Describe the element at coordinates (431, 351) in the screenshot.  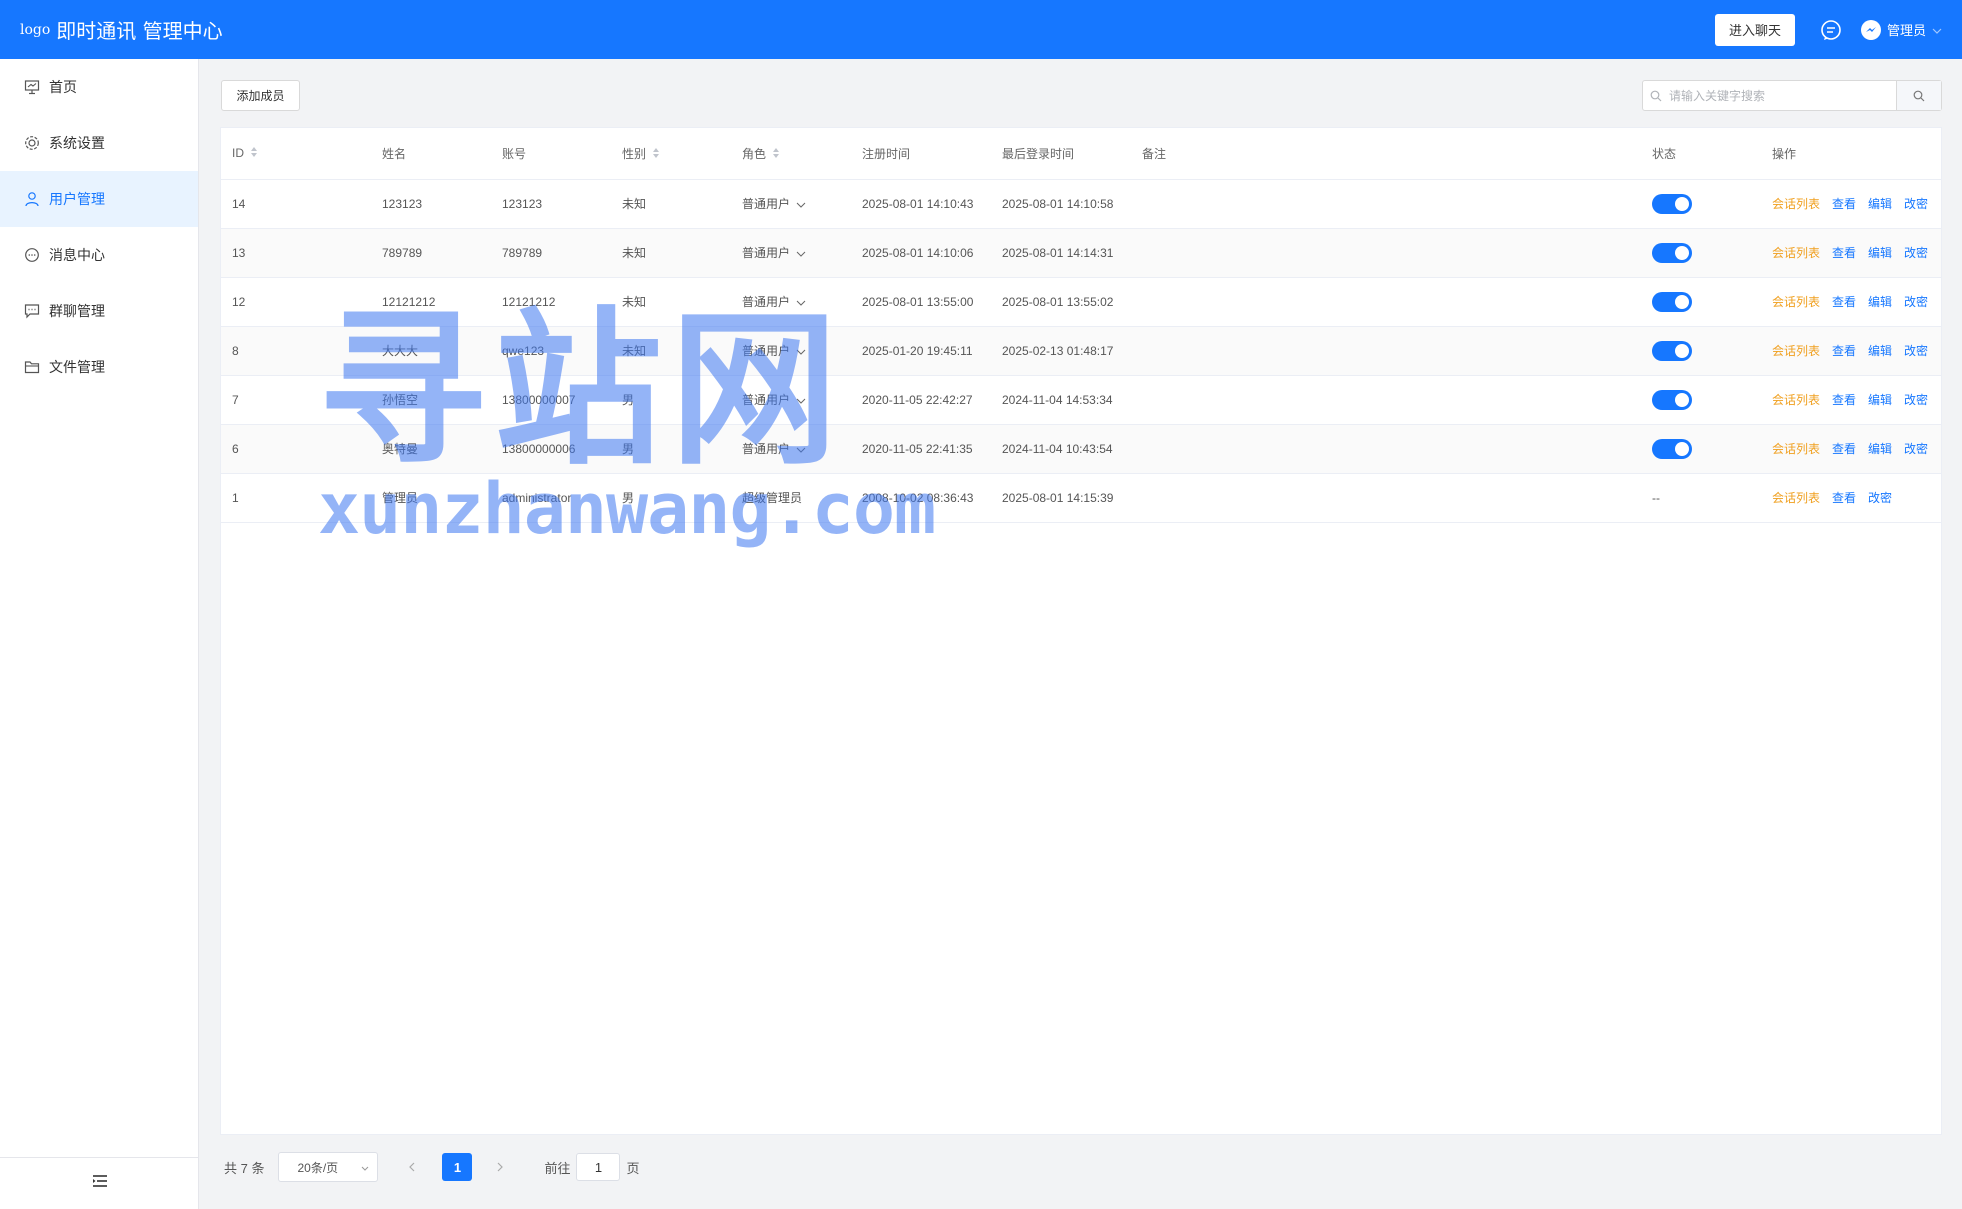
I see `cell-name: 大大大` at that location.